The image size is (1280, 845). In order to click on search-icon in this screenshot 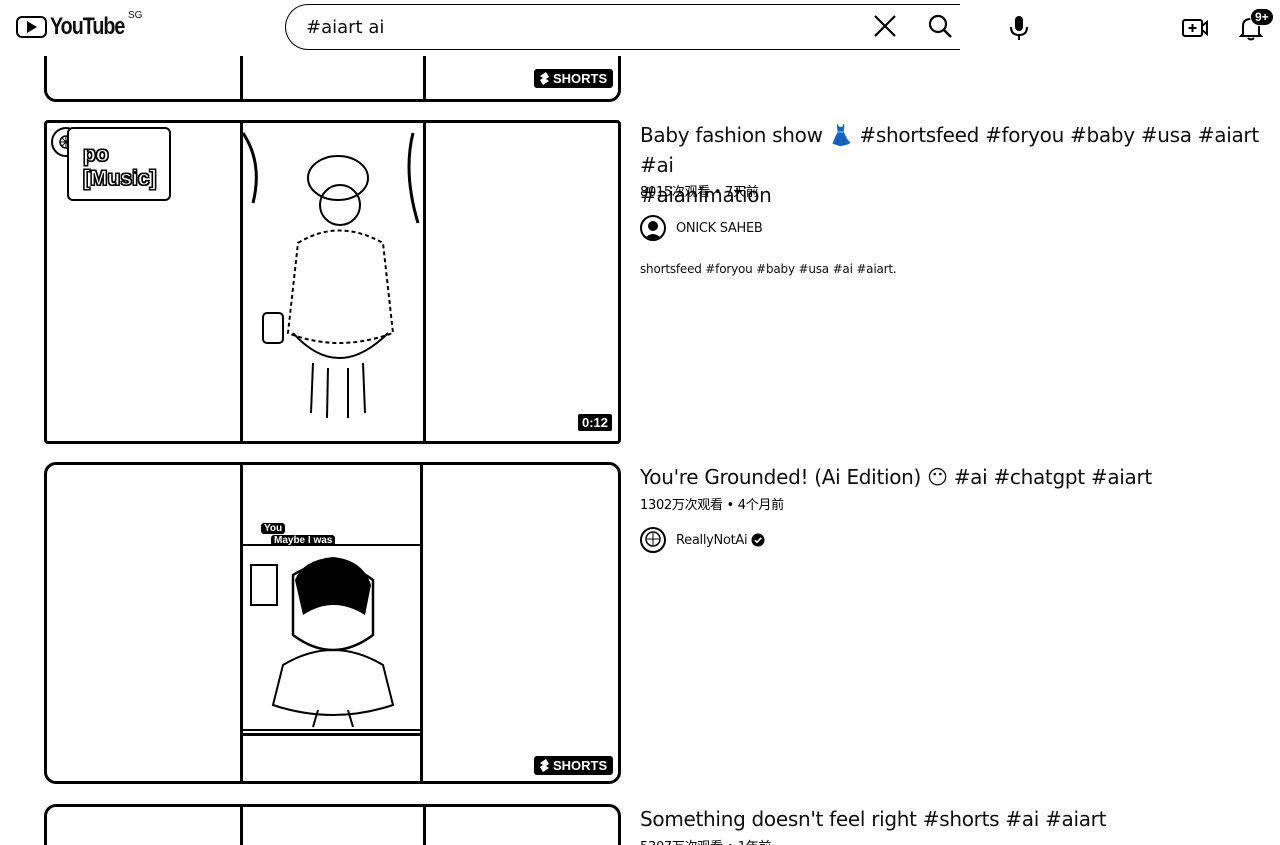, I will do `click(940, 26)`.